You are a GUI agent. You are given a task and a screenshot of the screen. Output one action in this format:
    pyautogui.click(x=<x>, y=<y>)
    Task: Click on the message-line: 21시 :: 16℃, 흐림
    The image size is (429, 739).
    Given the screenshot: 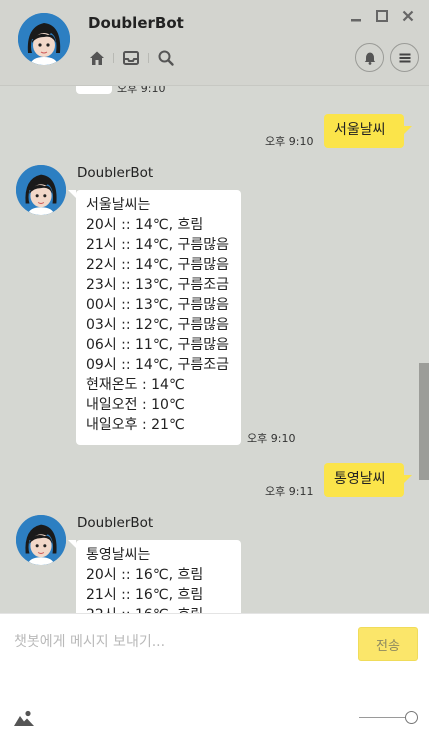 What is the action you would take?
    pyautogui.click(x=145, y=595)
    